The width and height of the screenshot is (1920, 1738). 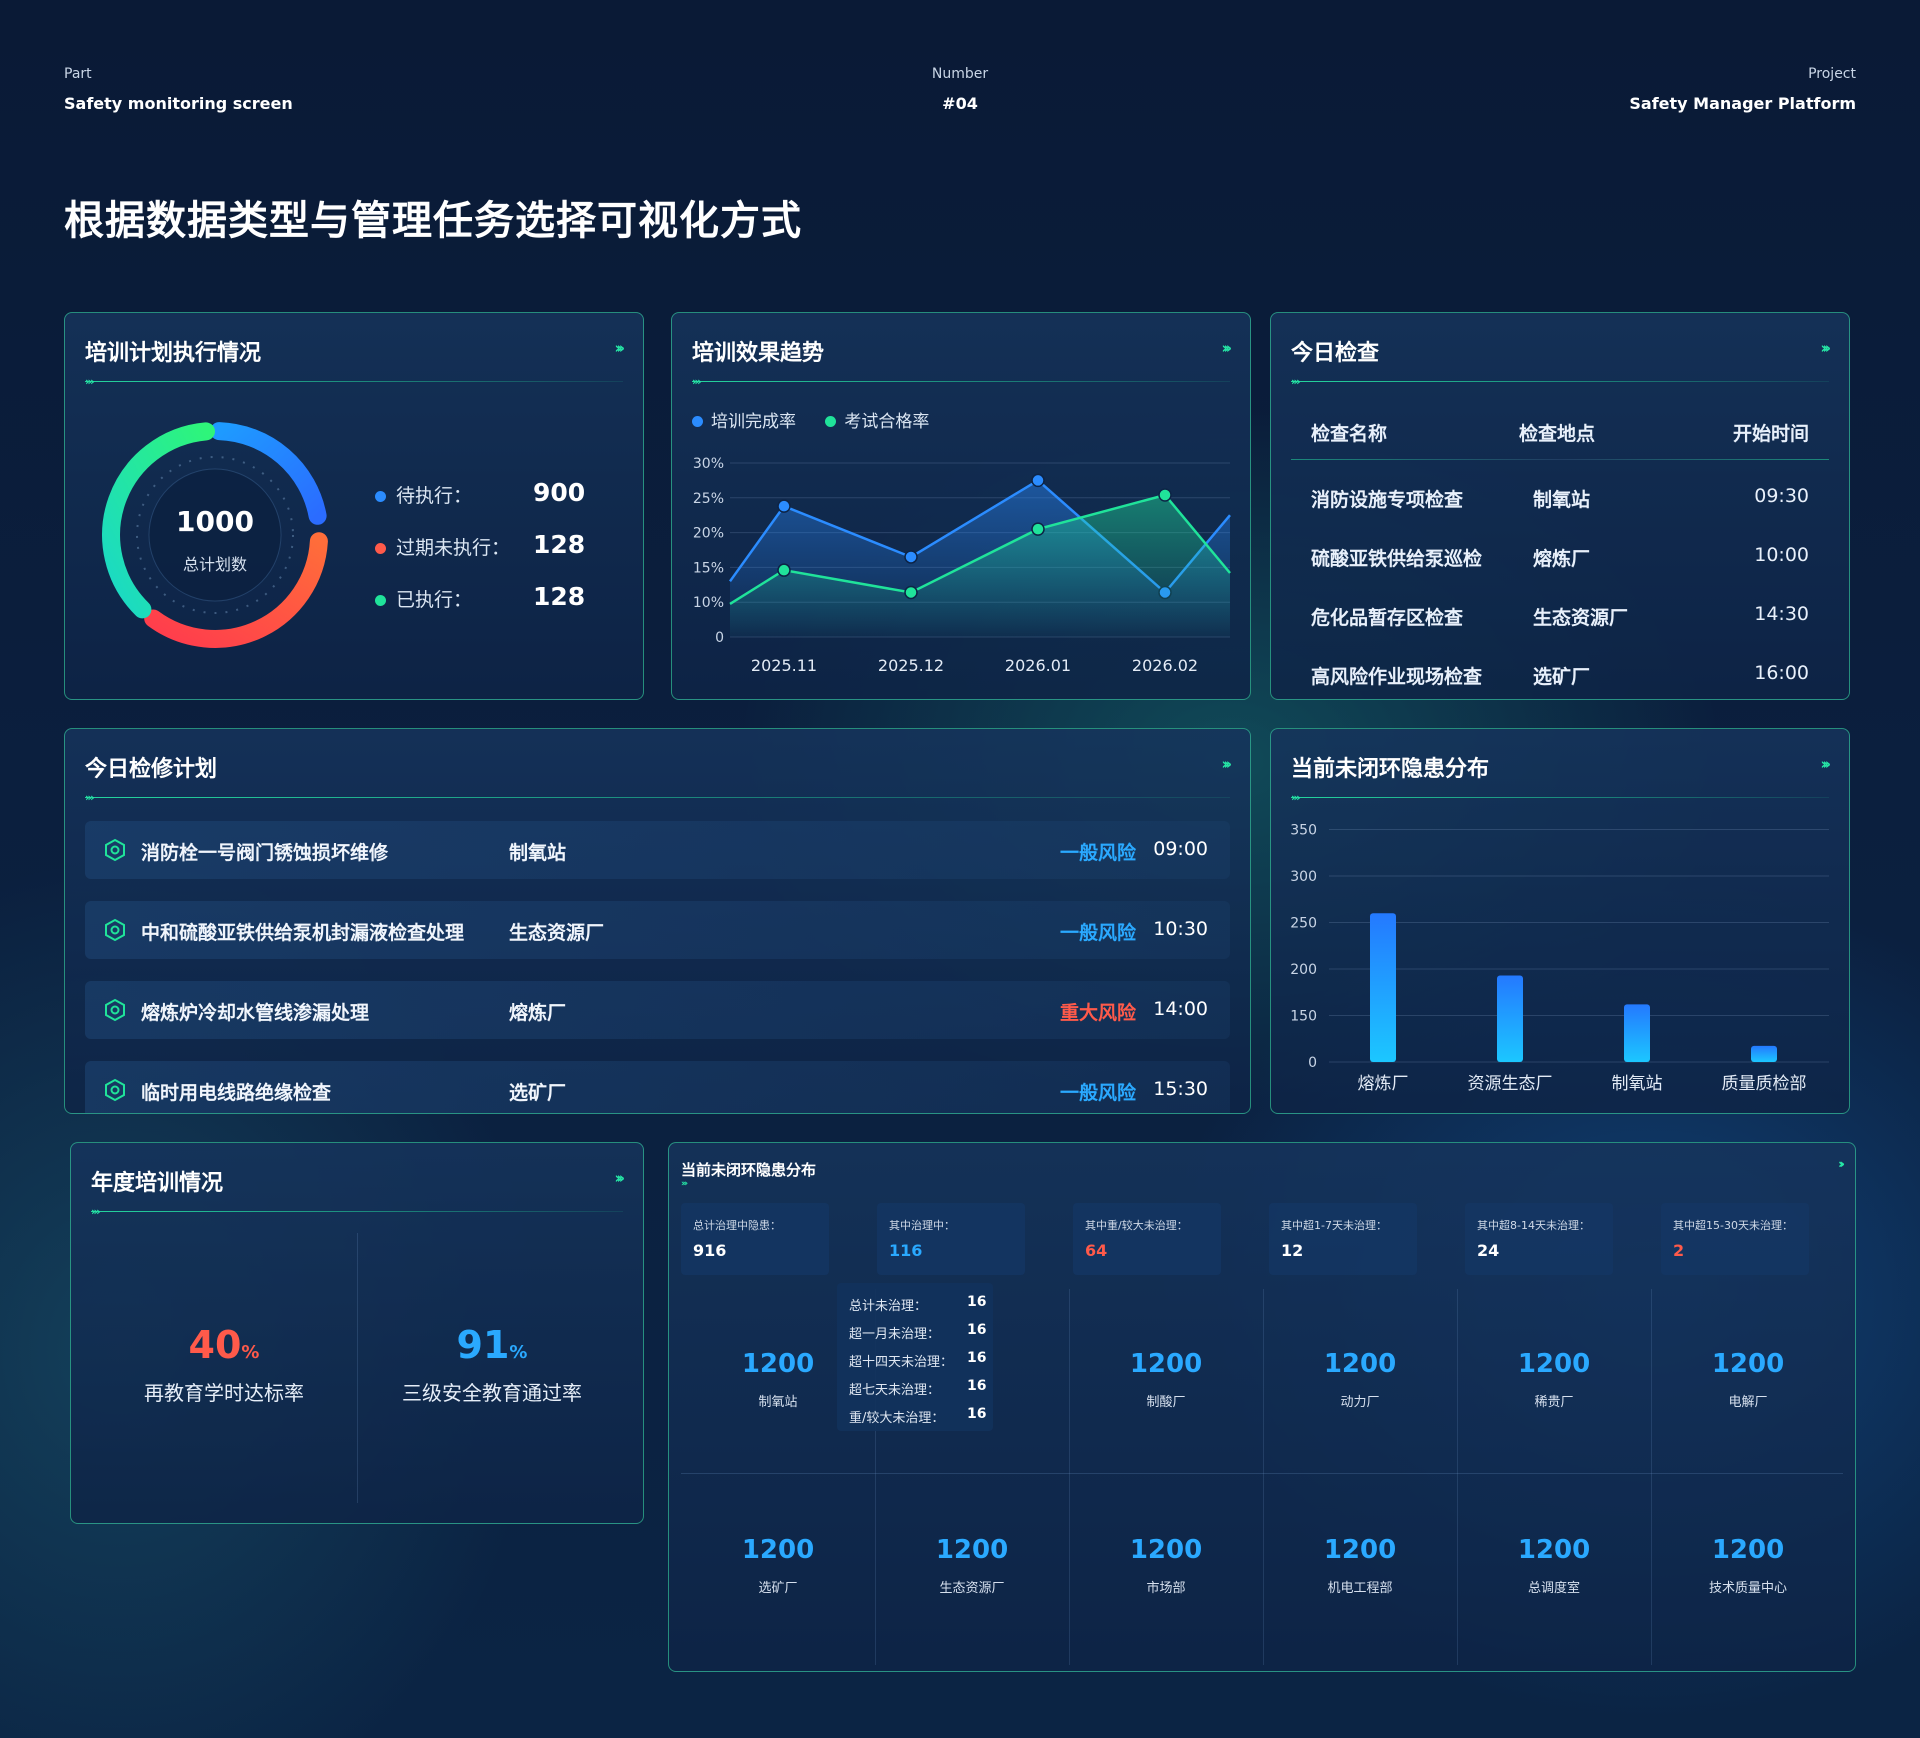 What do you see at coordinates (557, 933) in the screenshot?
I see `item-location: 生态资源厂` at bounding box center [557, 933].